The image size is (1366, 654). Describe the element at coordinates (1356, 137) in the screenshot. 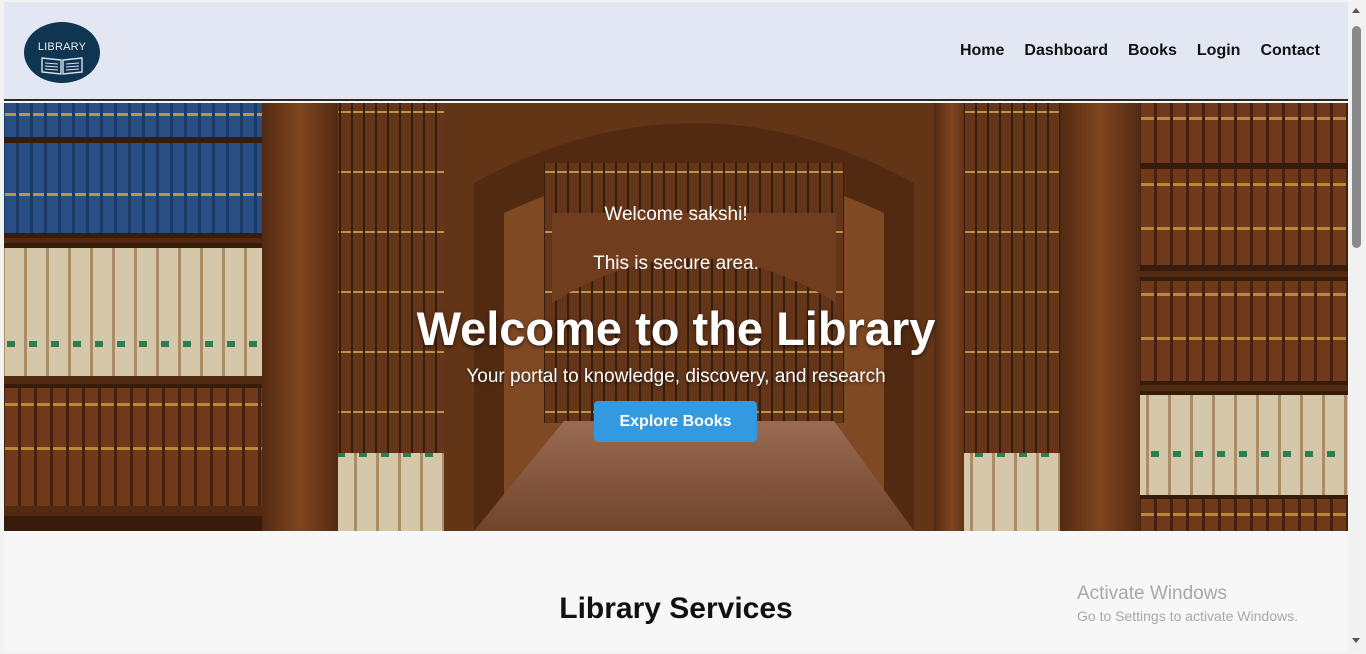

I see `scrollbar-thumb` at that location.